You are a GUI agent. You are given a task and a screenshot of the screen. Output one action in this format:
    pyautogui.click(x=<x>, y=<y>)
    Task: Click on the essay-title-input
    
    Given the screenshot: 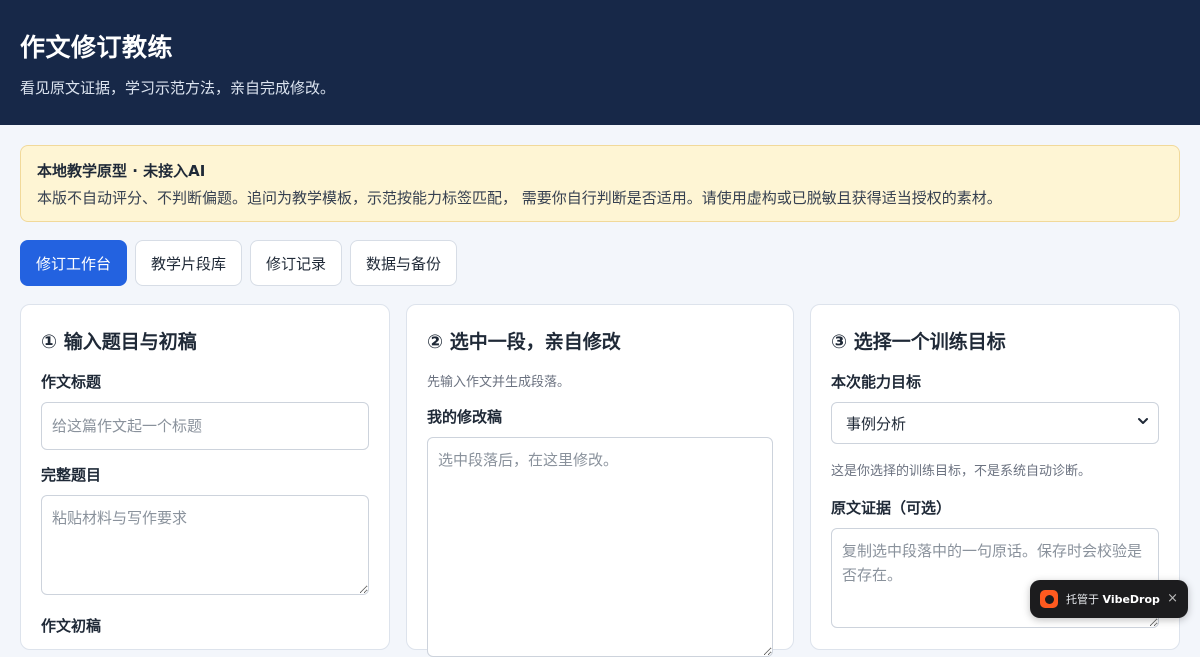 What is the action you would take?
    pyautogui.click(x=205, y=426)
    